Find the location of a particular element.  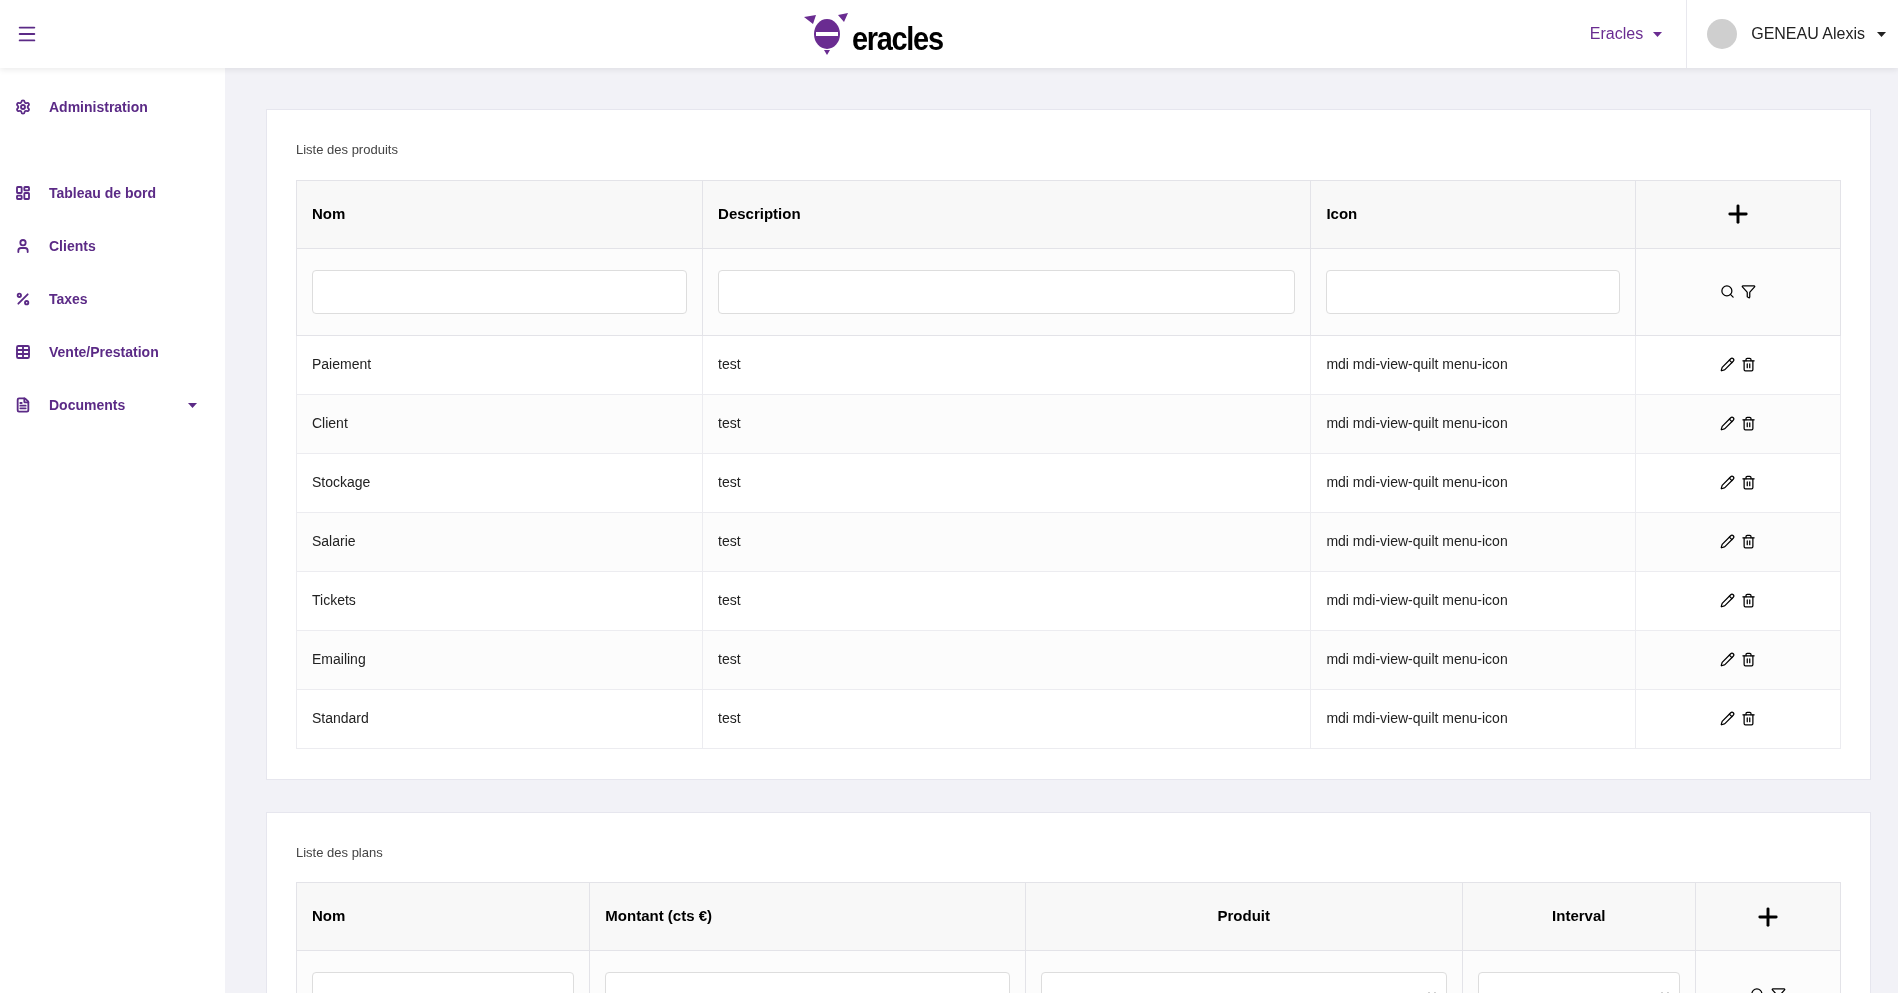

sidebar-item: Documents is located at coordinates (118, 405).